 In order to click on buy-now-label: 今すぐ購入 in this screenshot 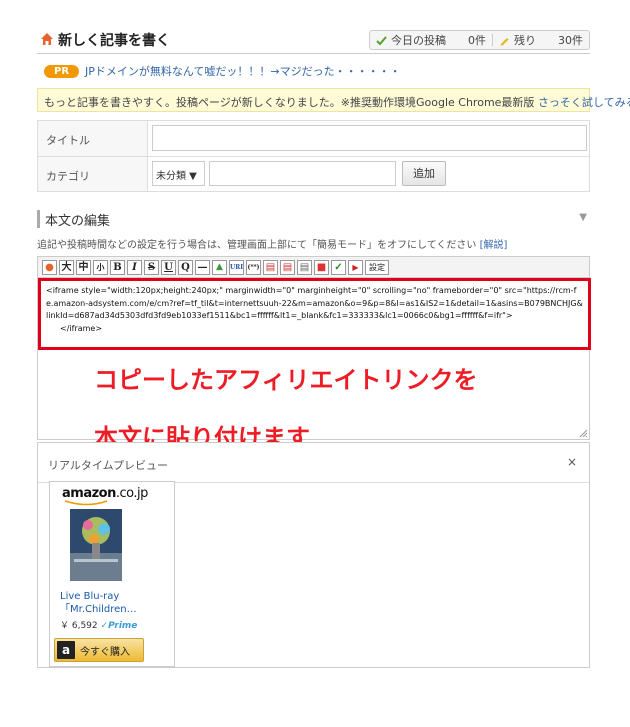, I will do `click(105, 652)`.